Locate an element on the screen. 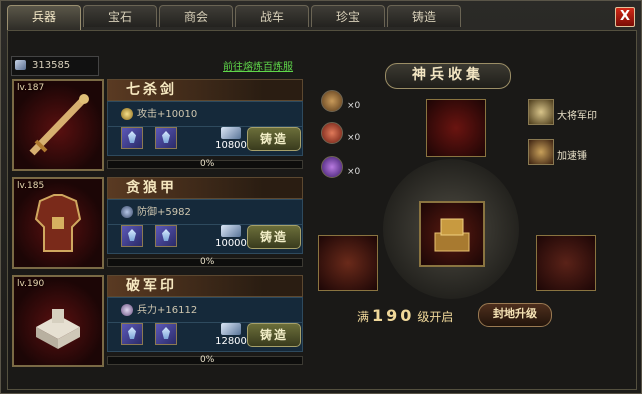  seal-label: 大将军印 is located at coordinates (577, 116).